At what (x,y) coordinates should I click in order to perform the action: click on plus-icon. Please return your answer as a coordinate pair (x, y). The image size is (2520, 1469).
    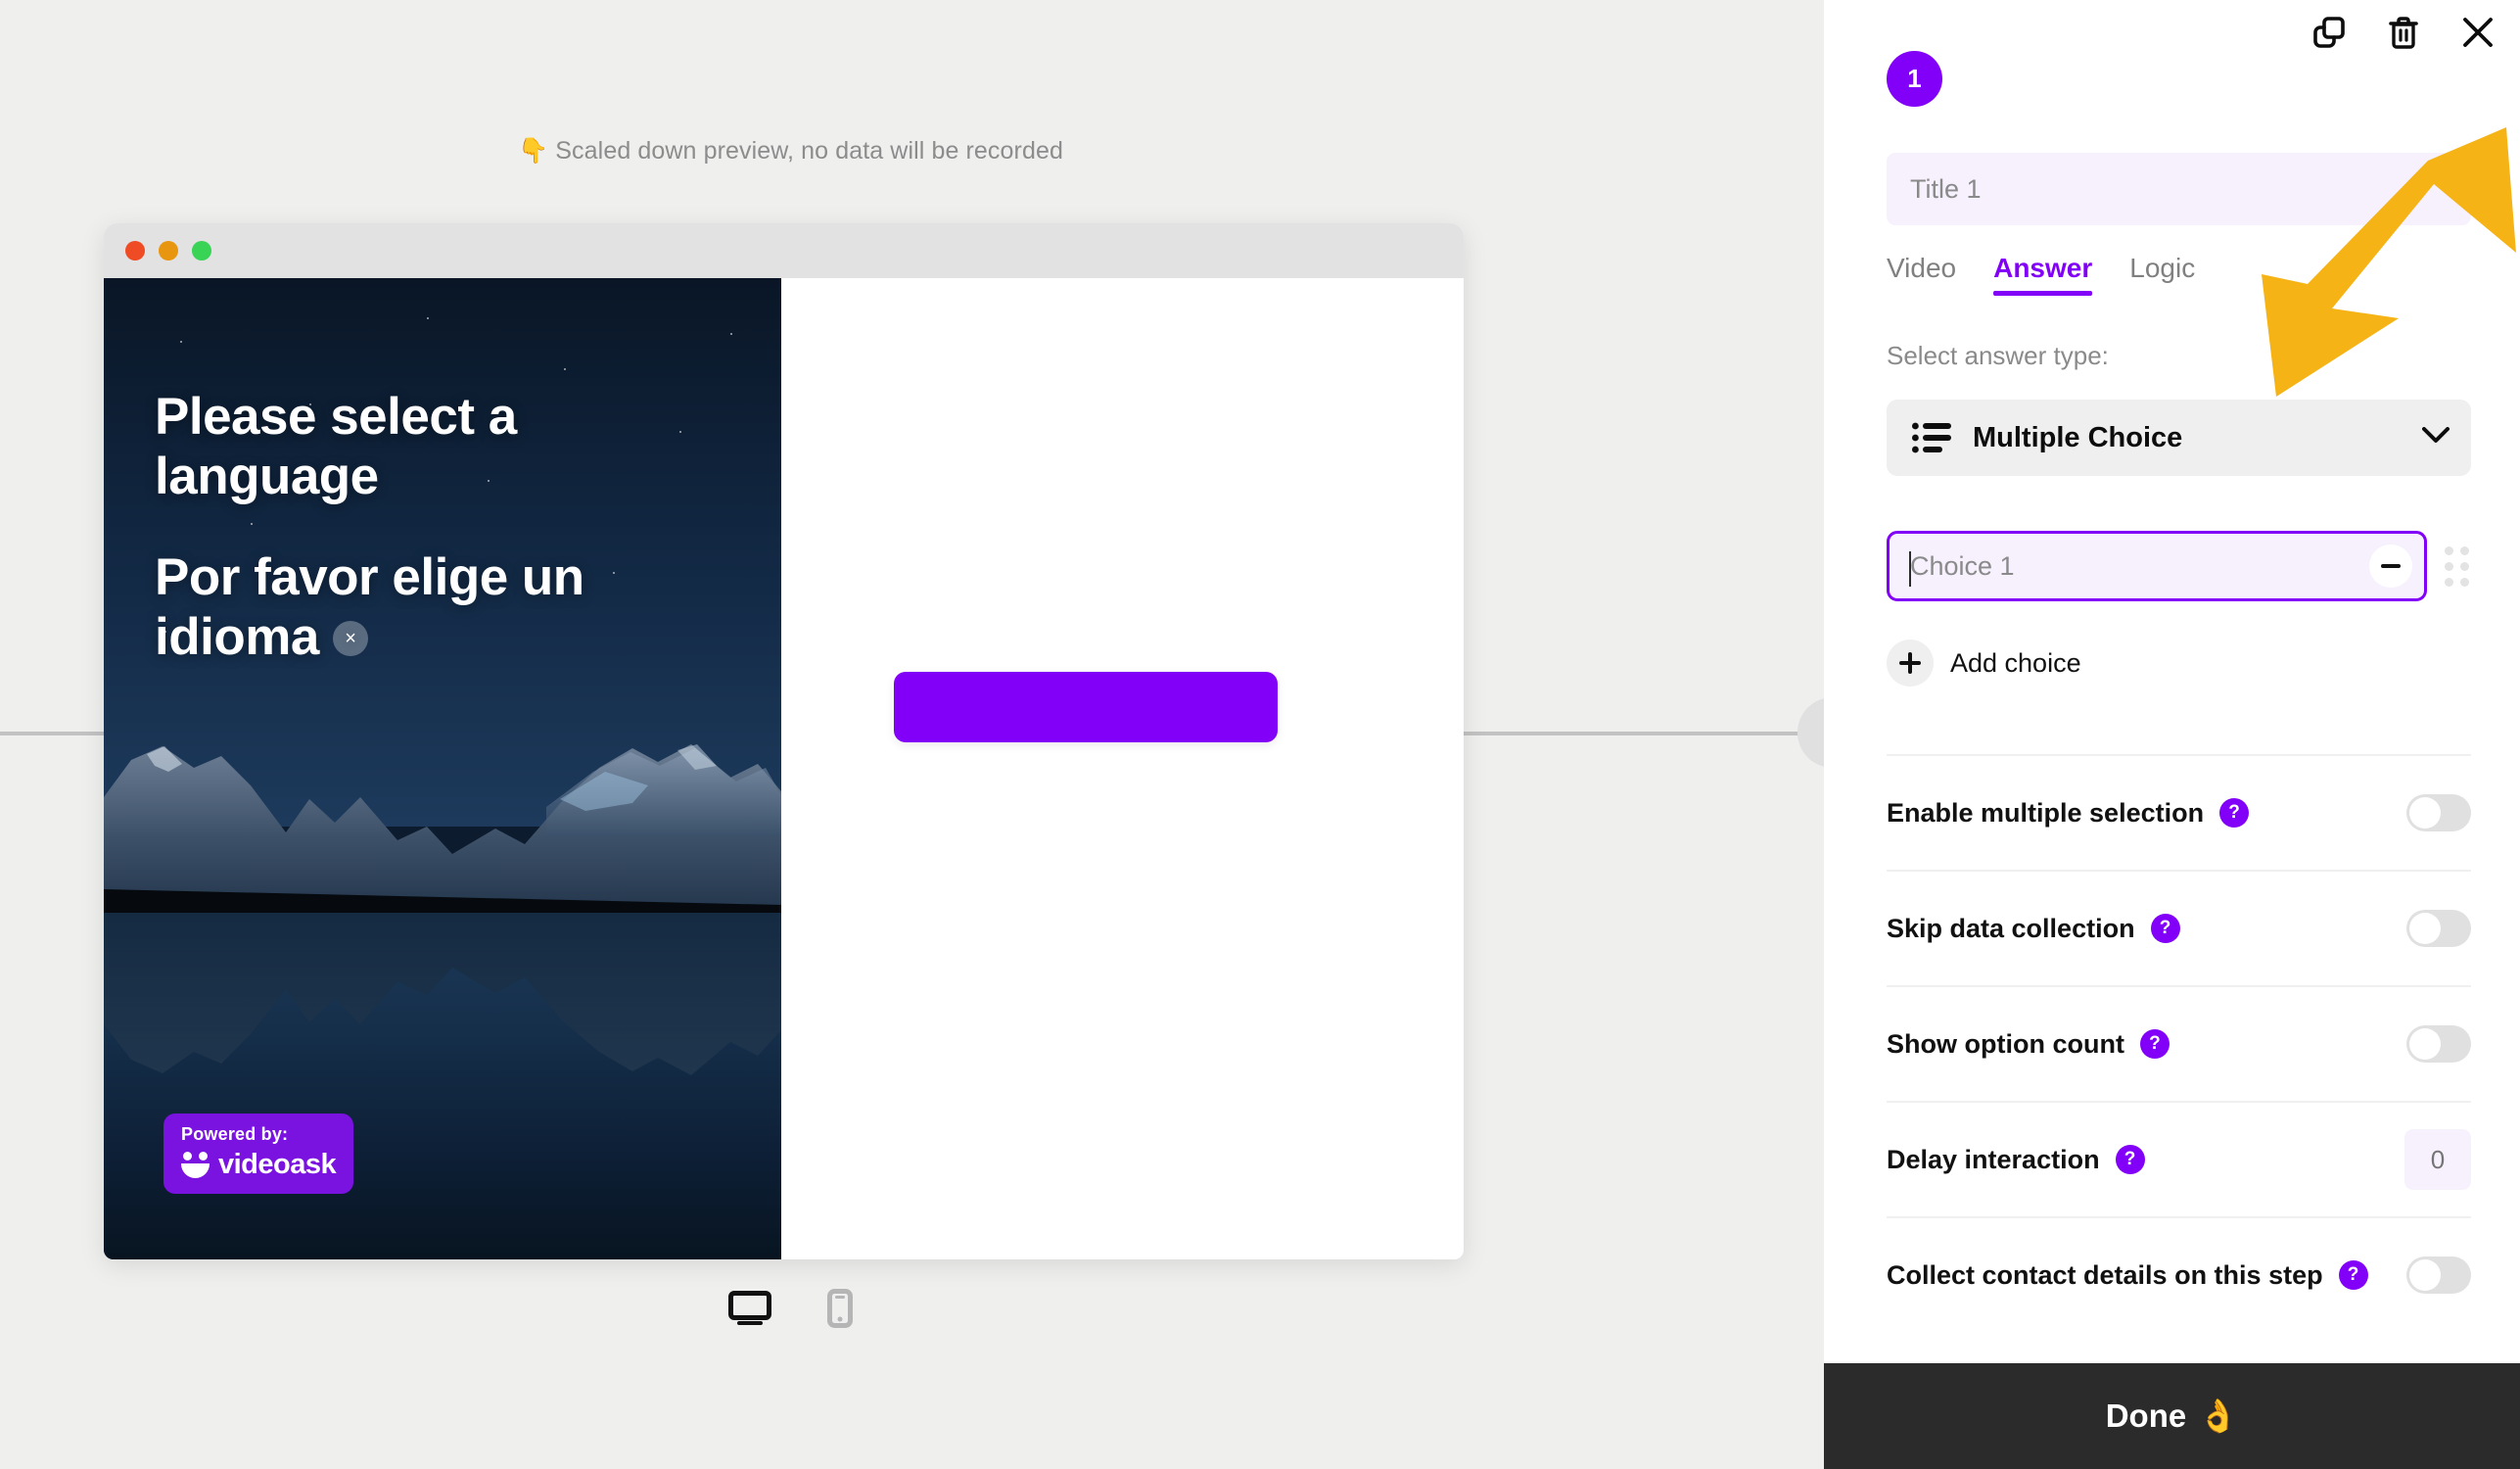
    Looking at the image, I should click on (1910, 663).